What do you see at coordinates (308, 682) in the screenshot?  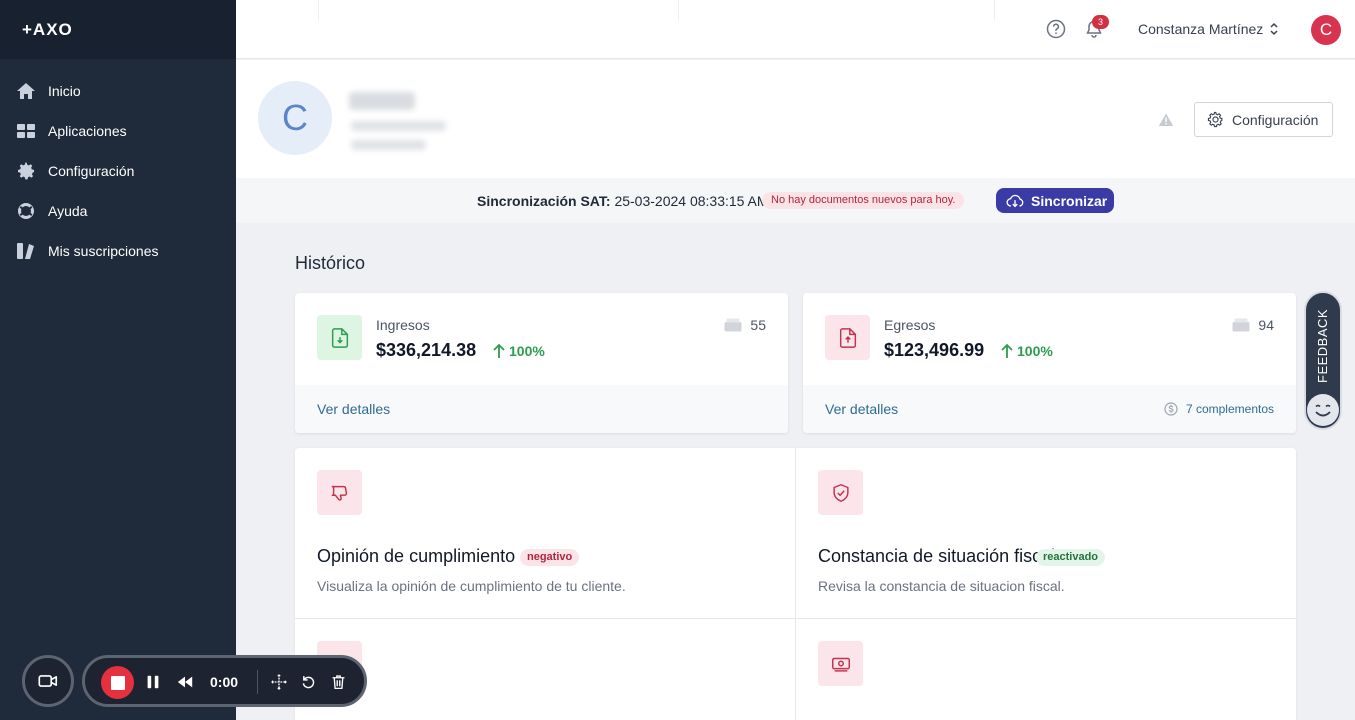 I see `restart-icon` at bounding box center [308, 682].